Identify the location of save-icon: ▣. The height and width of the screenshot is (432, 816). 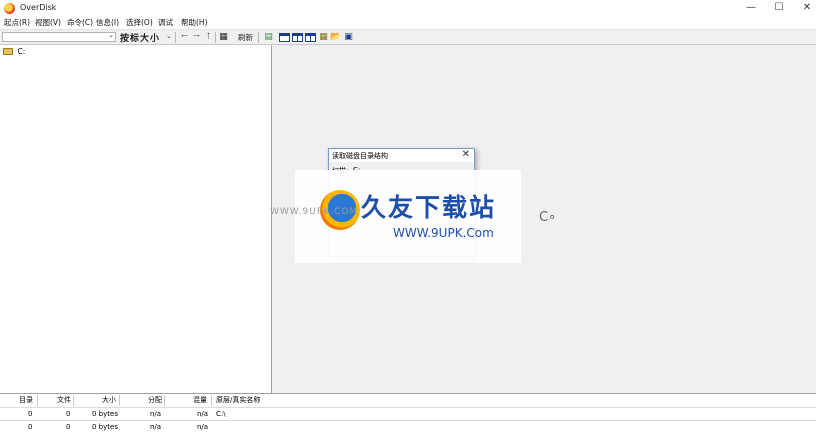
(348, 37).